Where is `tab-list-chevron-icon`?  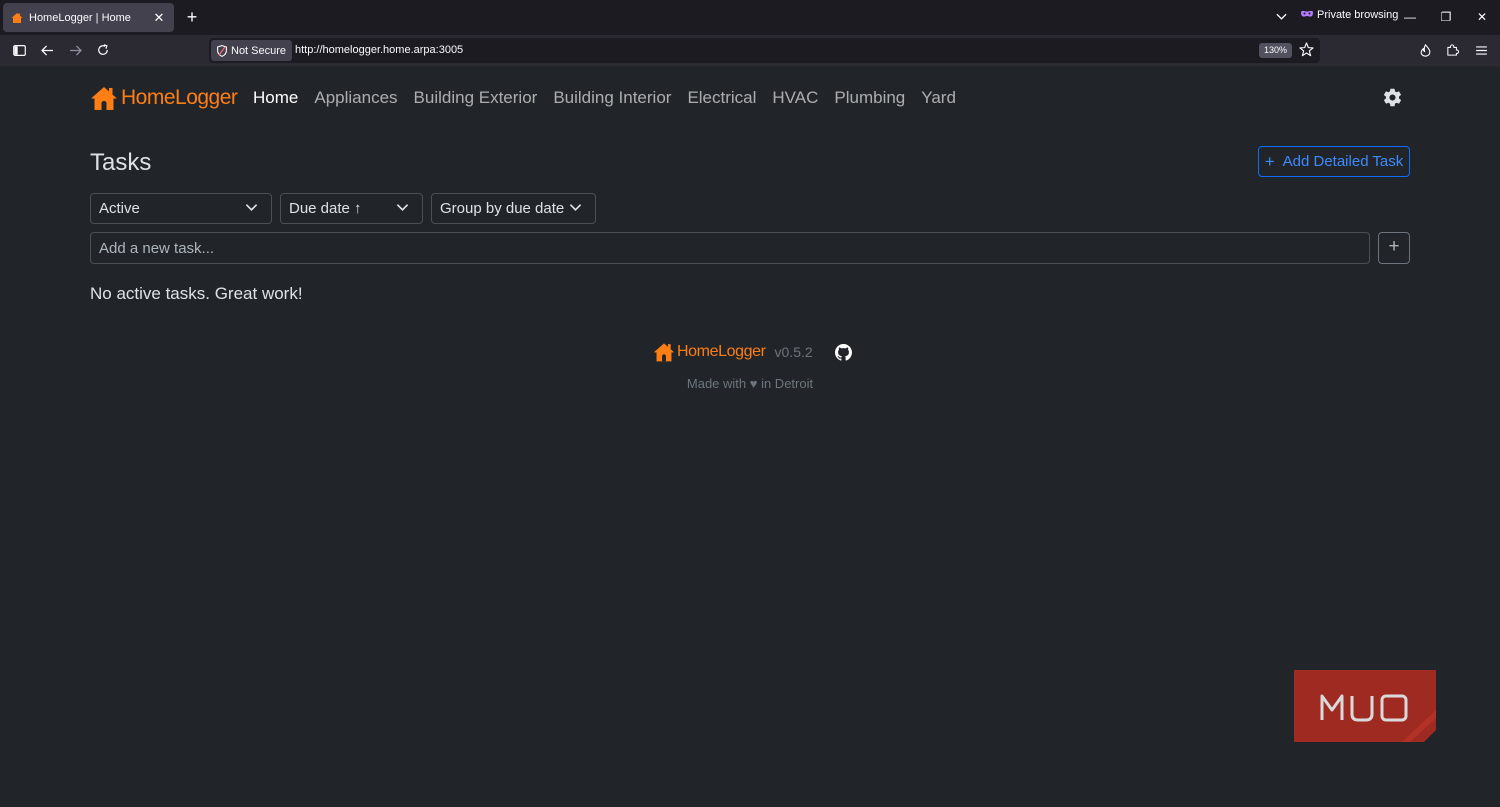
tab-list-chevron-icon is located at coordinates (1281, 17).